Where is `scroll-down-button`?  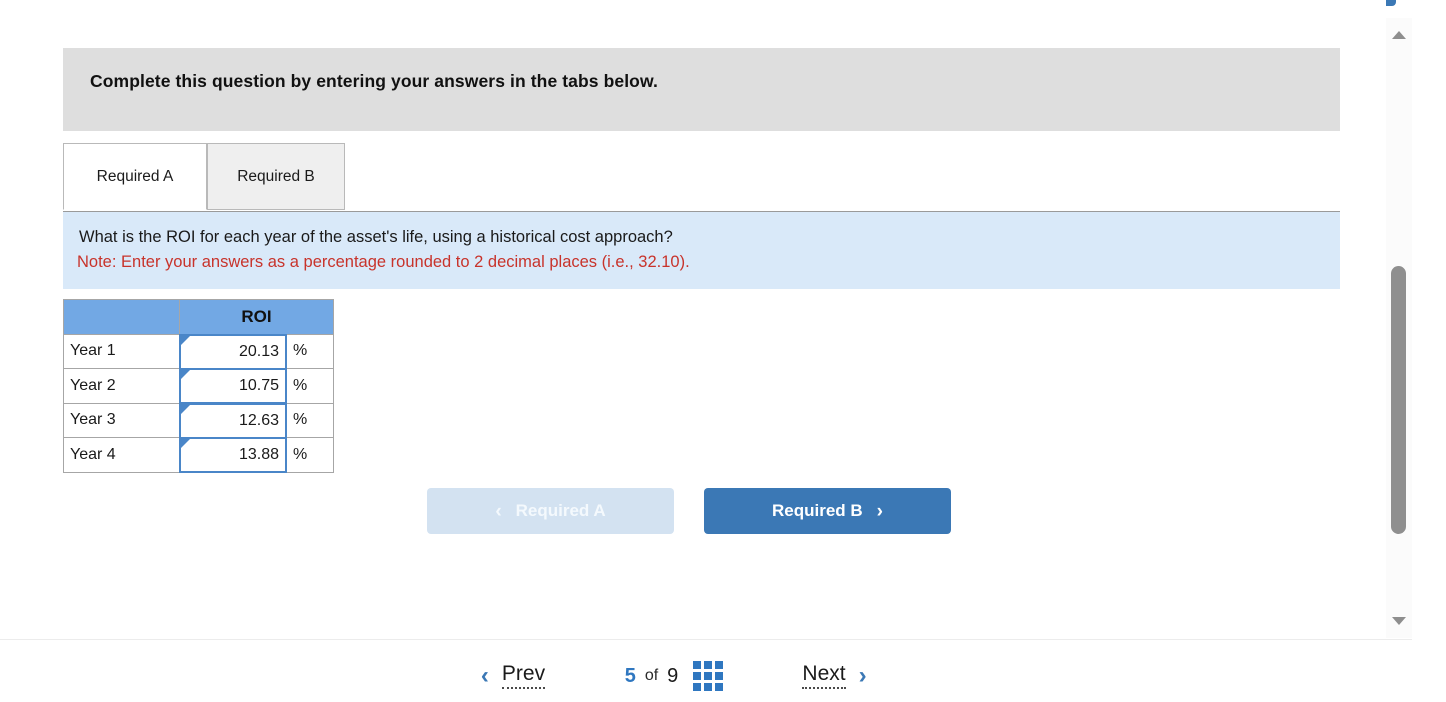 scroll-down-button is located at coordinates (1399, 621).